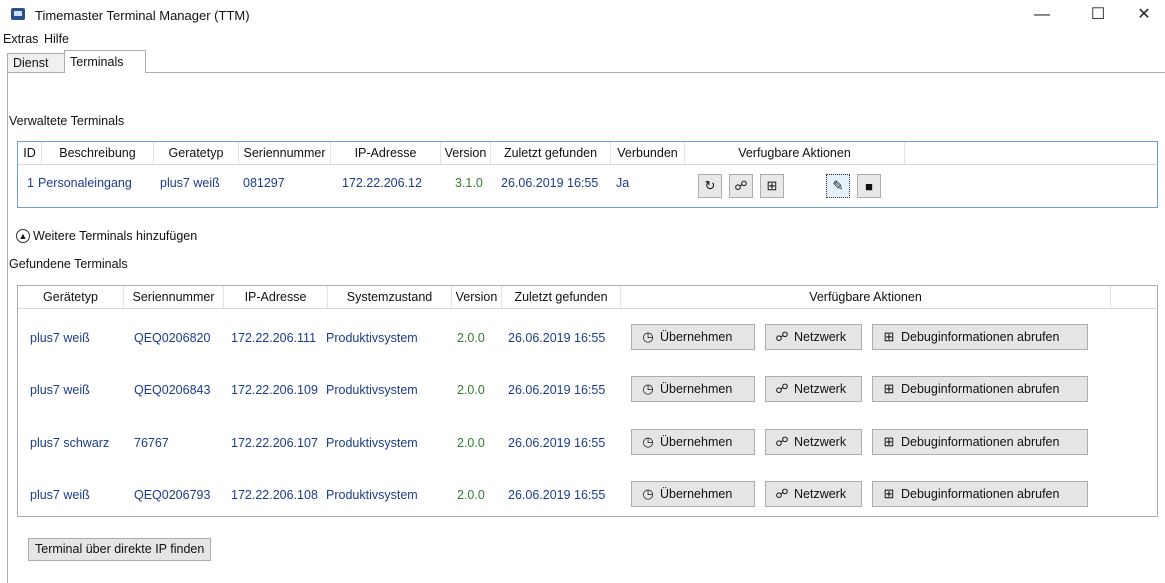  I want to click on network-button: ☍, so click(741, 186).